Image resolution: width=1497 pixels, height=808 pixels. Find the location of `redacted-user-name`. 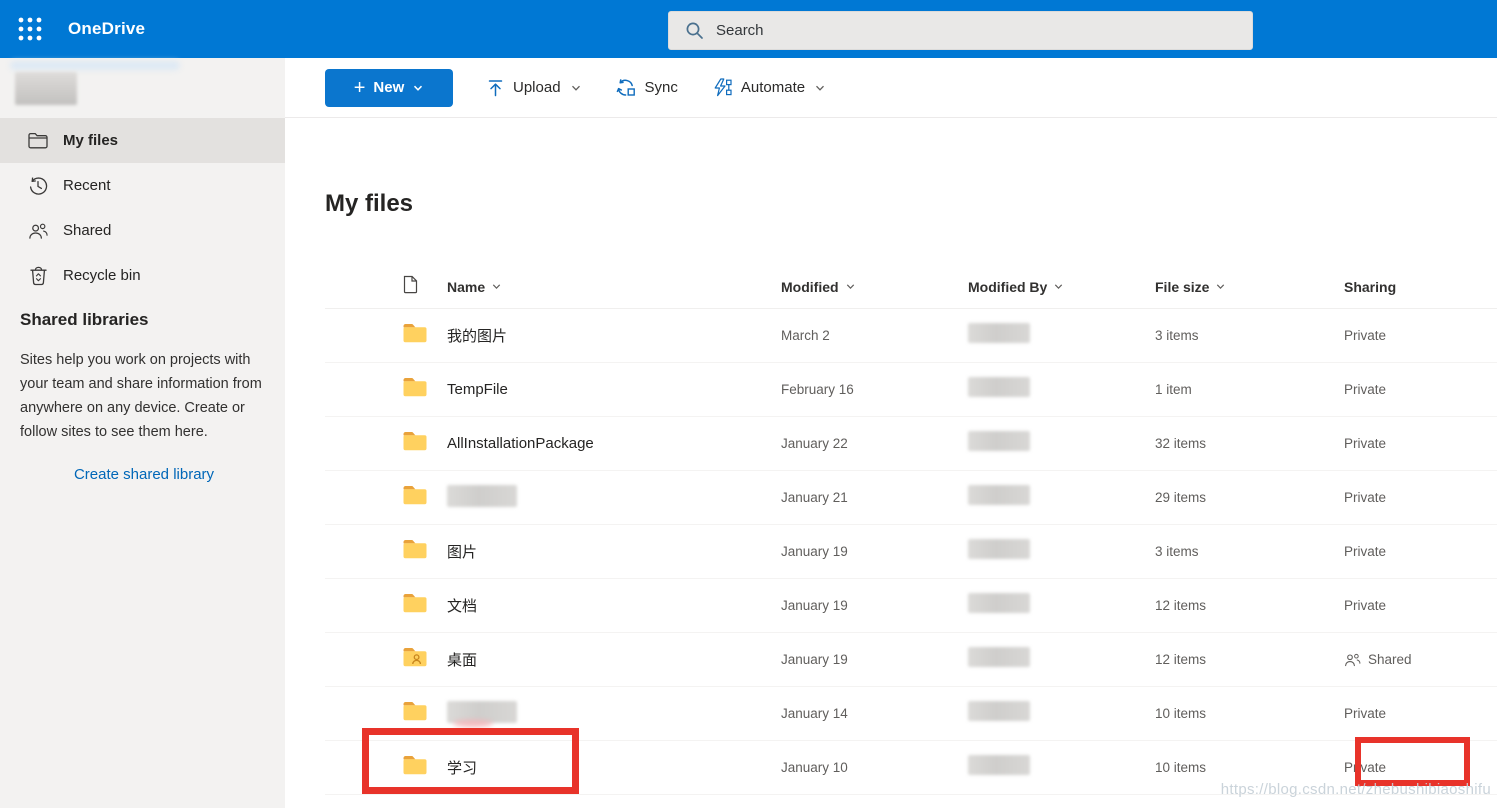

redacted-user-name is located at coordinates (46, 88).